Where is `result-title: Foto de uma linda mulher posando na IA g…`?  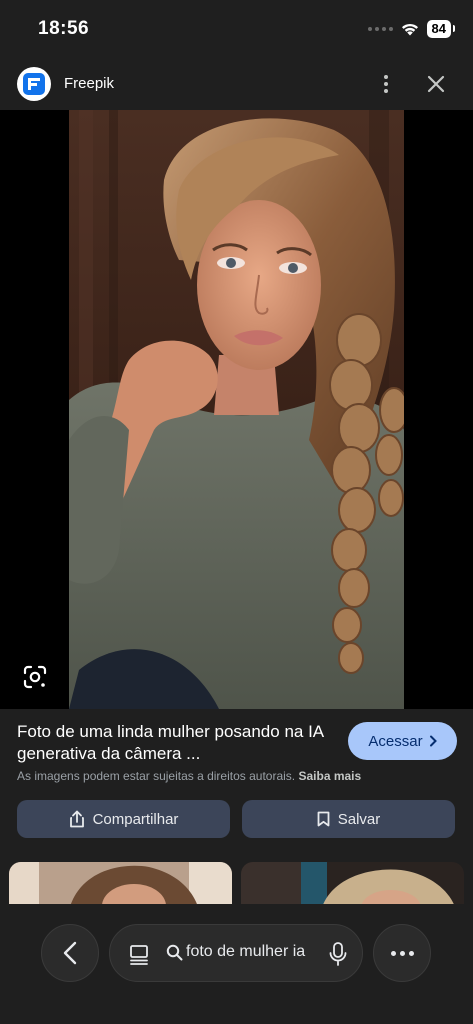
result-title: Foto de uma linda mulher posando na IA g… is located at coordinates (177, 743).